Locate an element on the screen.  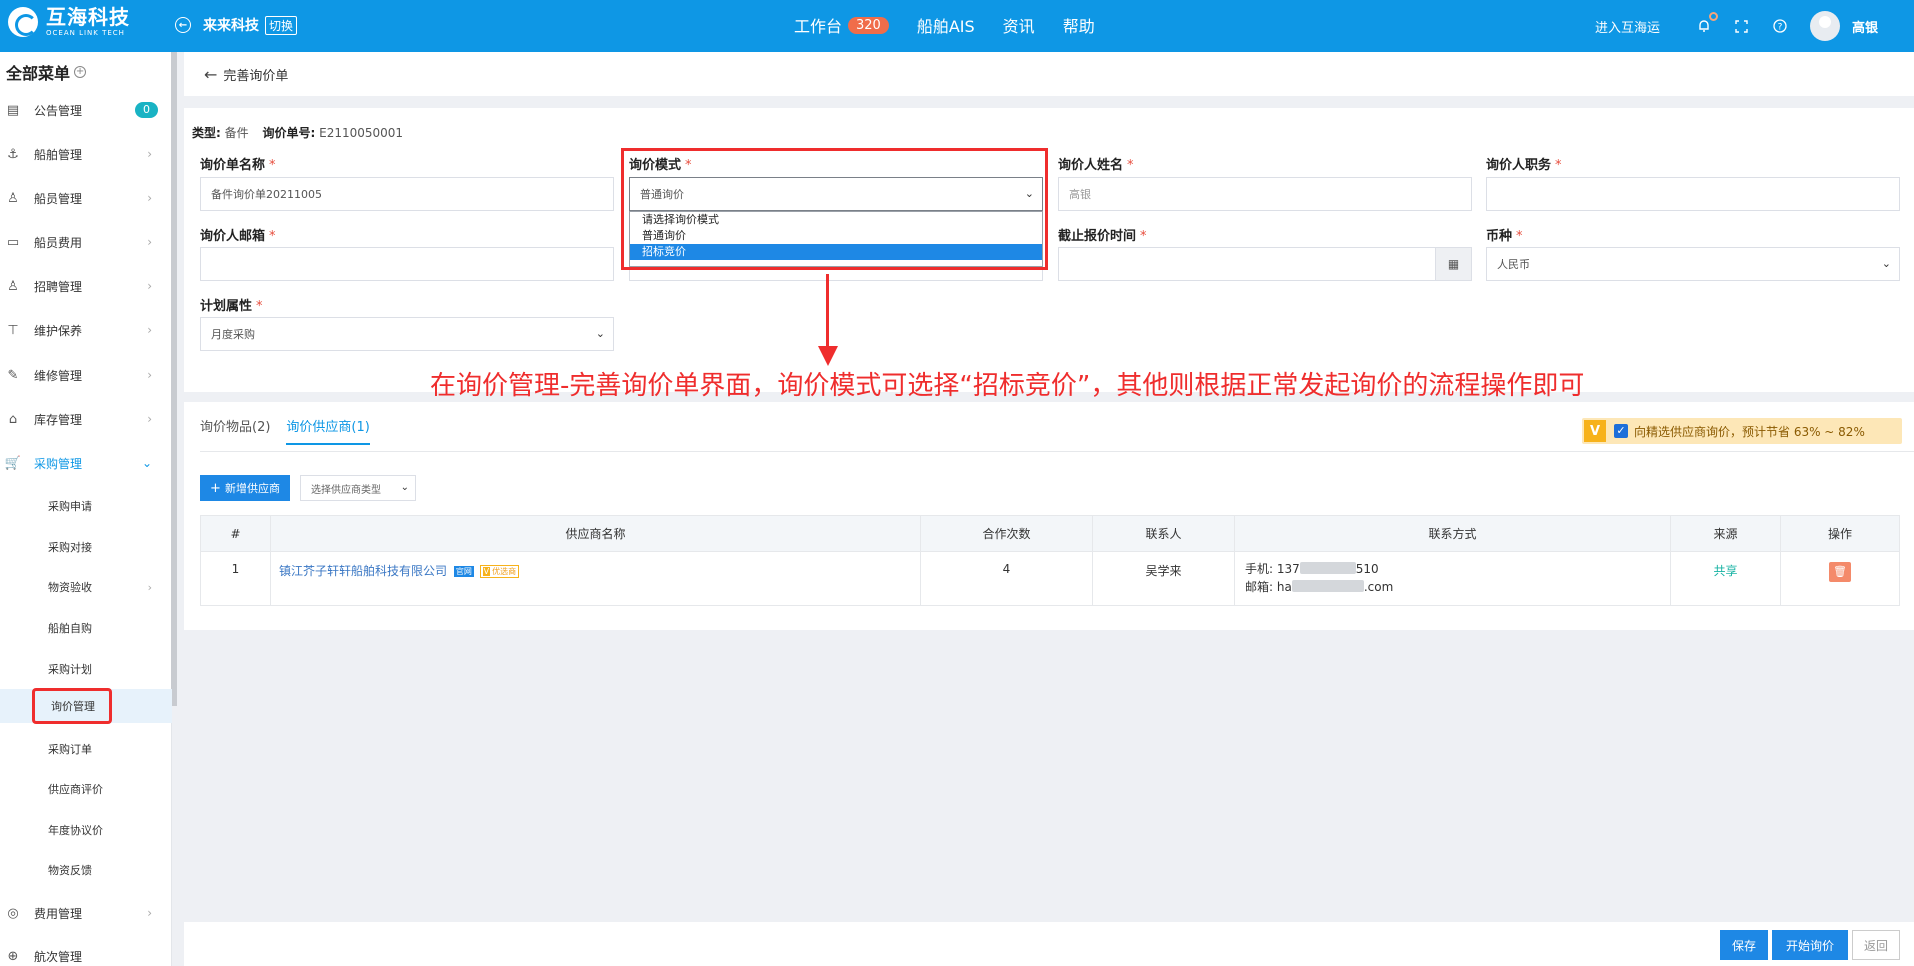
switch-company-button: 切换 is located at coordinates (281, 25).